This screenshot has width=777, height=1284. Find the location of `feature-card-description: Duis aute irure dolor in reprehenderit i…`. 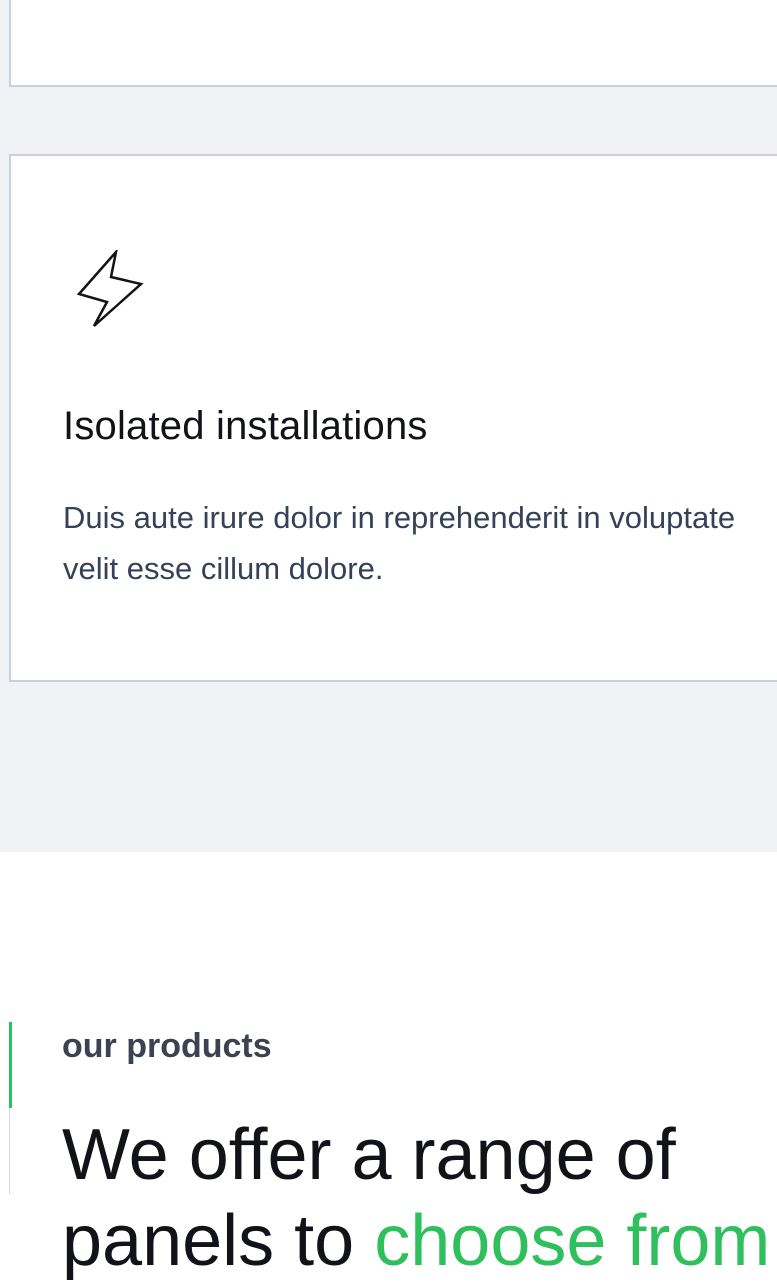

feature-card-description: Duis aute irure dolor in reprehenderit i… is located at coordinates (399, 543).